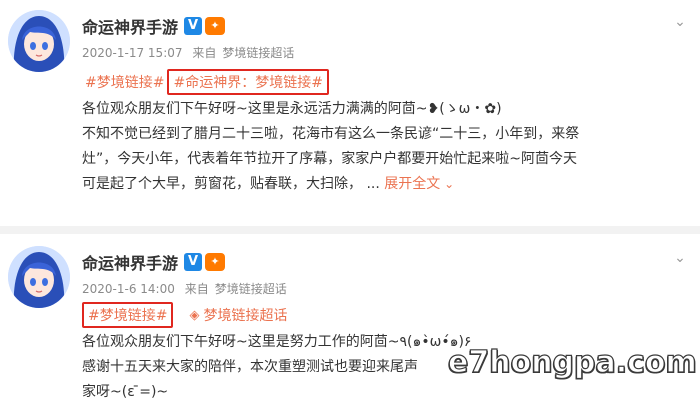  I want to click on content-line: 灶”，今天小年，代表着年节拉开了序幕，家家户户都要开始忙起来啦~阿茴今天, so click(329, 159).